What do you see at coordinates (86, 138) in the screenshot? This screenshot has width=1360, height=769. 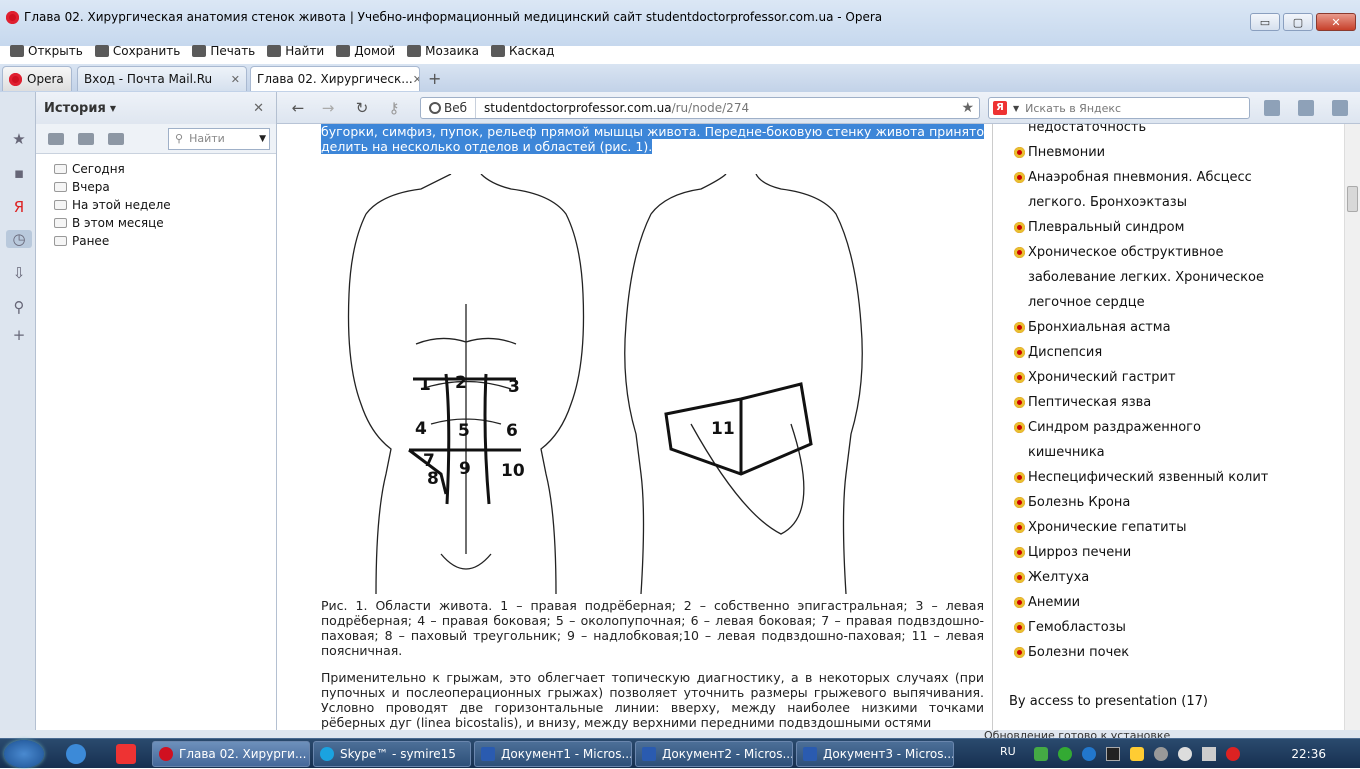 I see `trash-icon` at bounding box center [86, 138].